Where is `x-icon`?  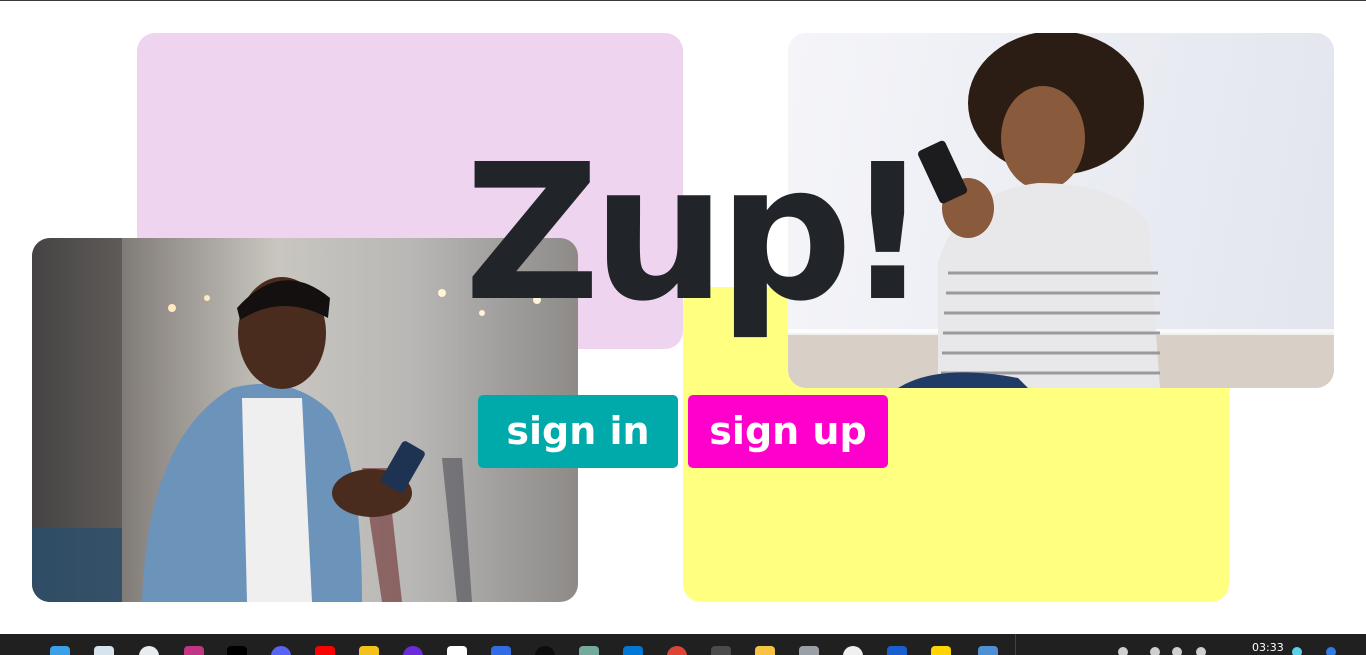
x-icon is located at coordinates (237, 650).